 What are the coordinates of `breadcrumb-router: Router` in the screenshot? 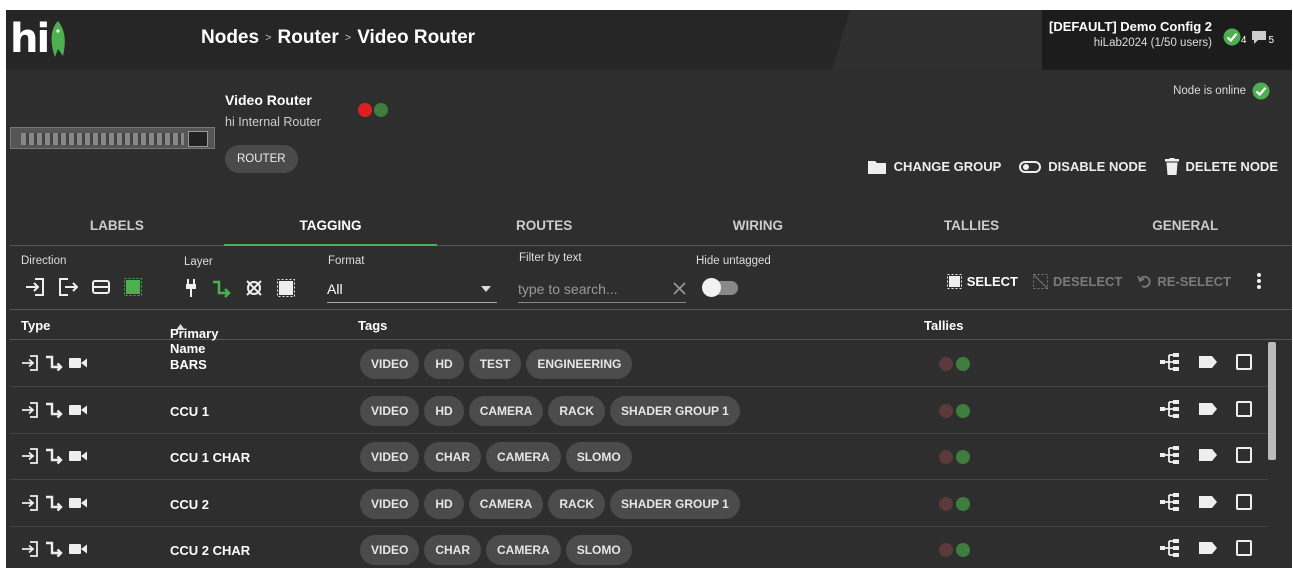 It's located at (308, 38).